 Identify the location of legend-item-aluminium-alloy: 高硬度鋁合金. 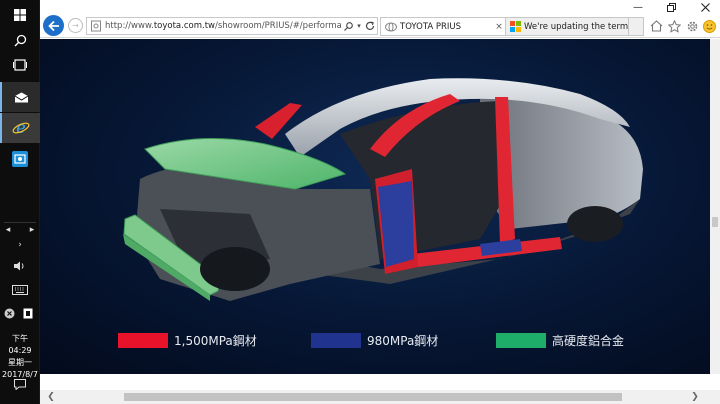
(560, 340).